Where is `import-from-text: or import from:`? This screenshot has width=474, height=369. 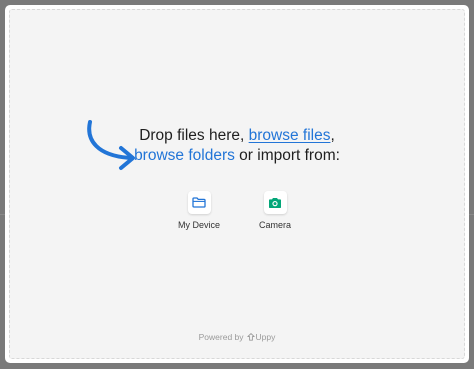
import-from-text: or import from: is located at coordinates (287, 155).